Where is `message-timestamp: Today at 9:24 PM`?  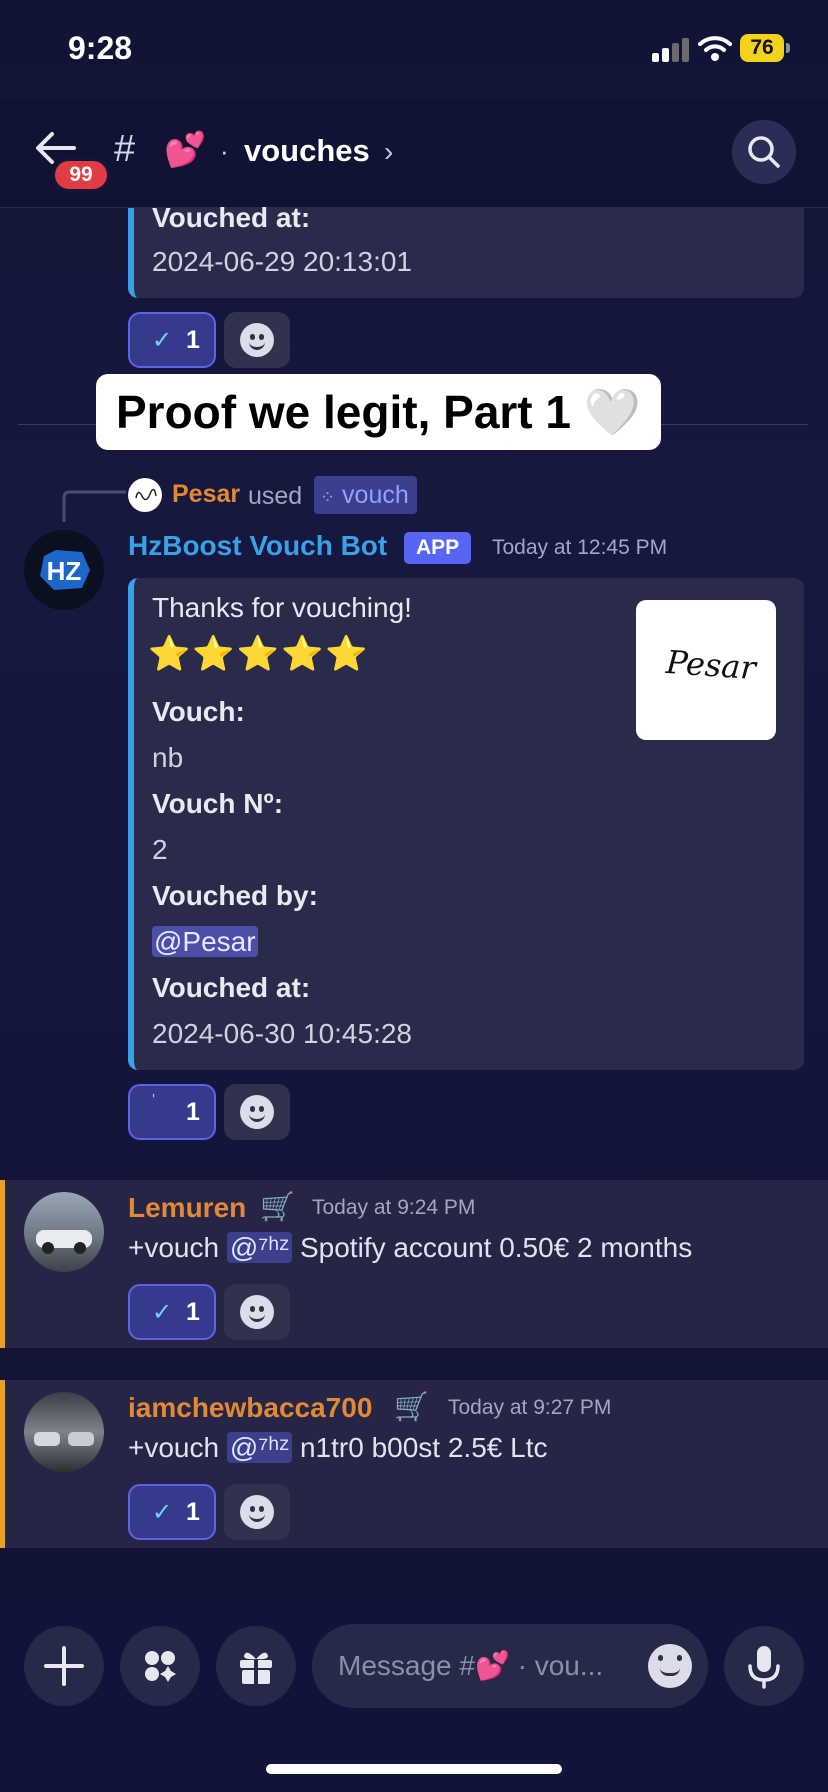
message-timestamp: Today at 9:24 PM is located at coordinates (394, 1207).